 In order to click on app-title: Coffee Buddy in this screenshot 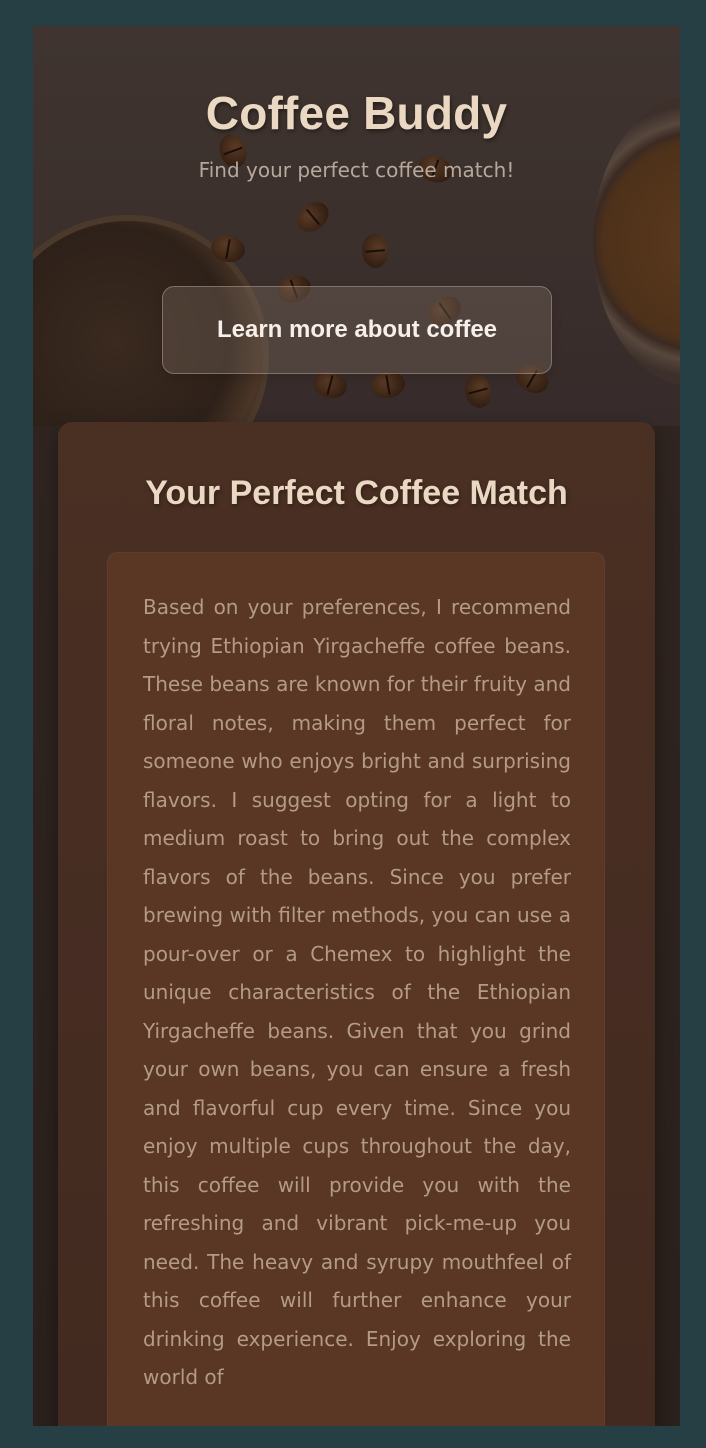, I will do `click(356, 113)`.